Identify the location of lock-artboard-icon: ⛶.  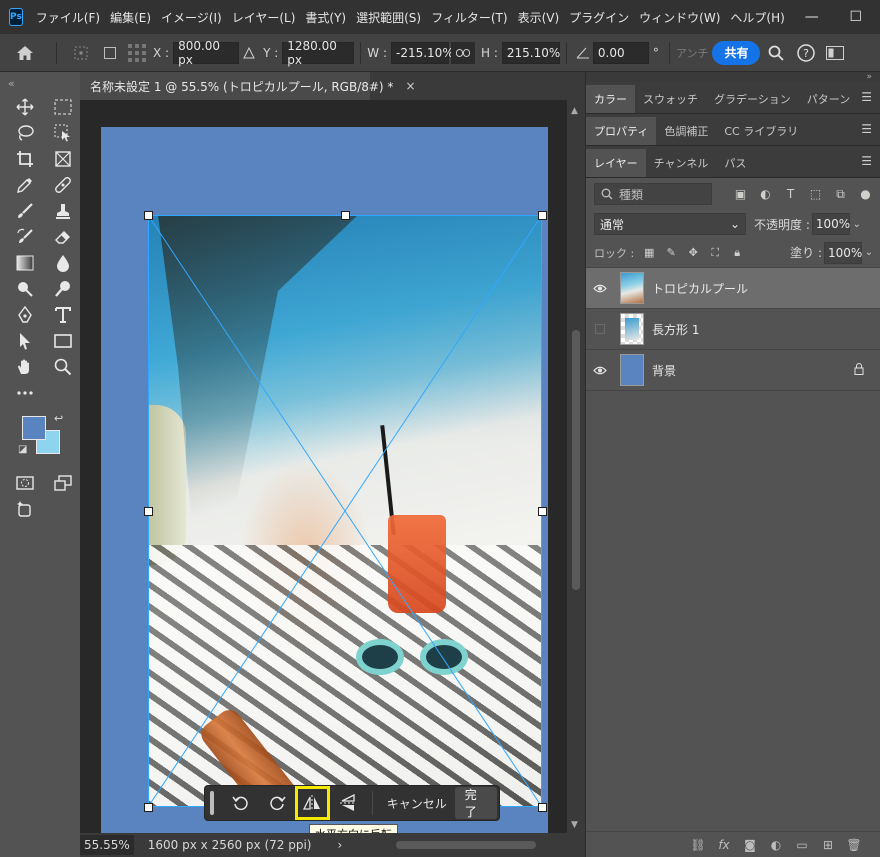
(715, 253).